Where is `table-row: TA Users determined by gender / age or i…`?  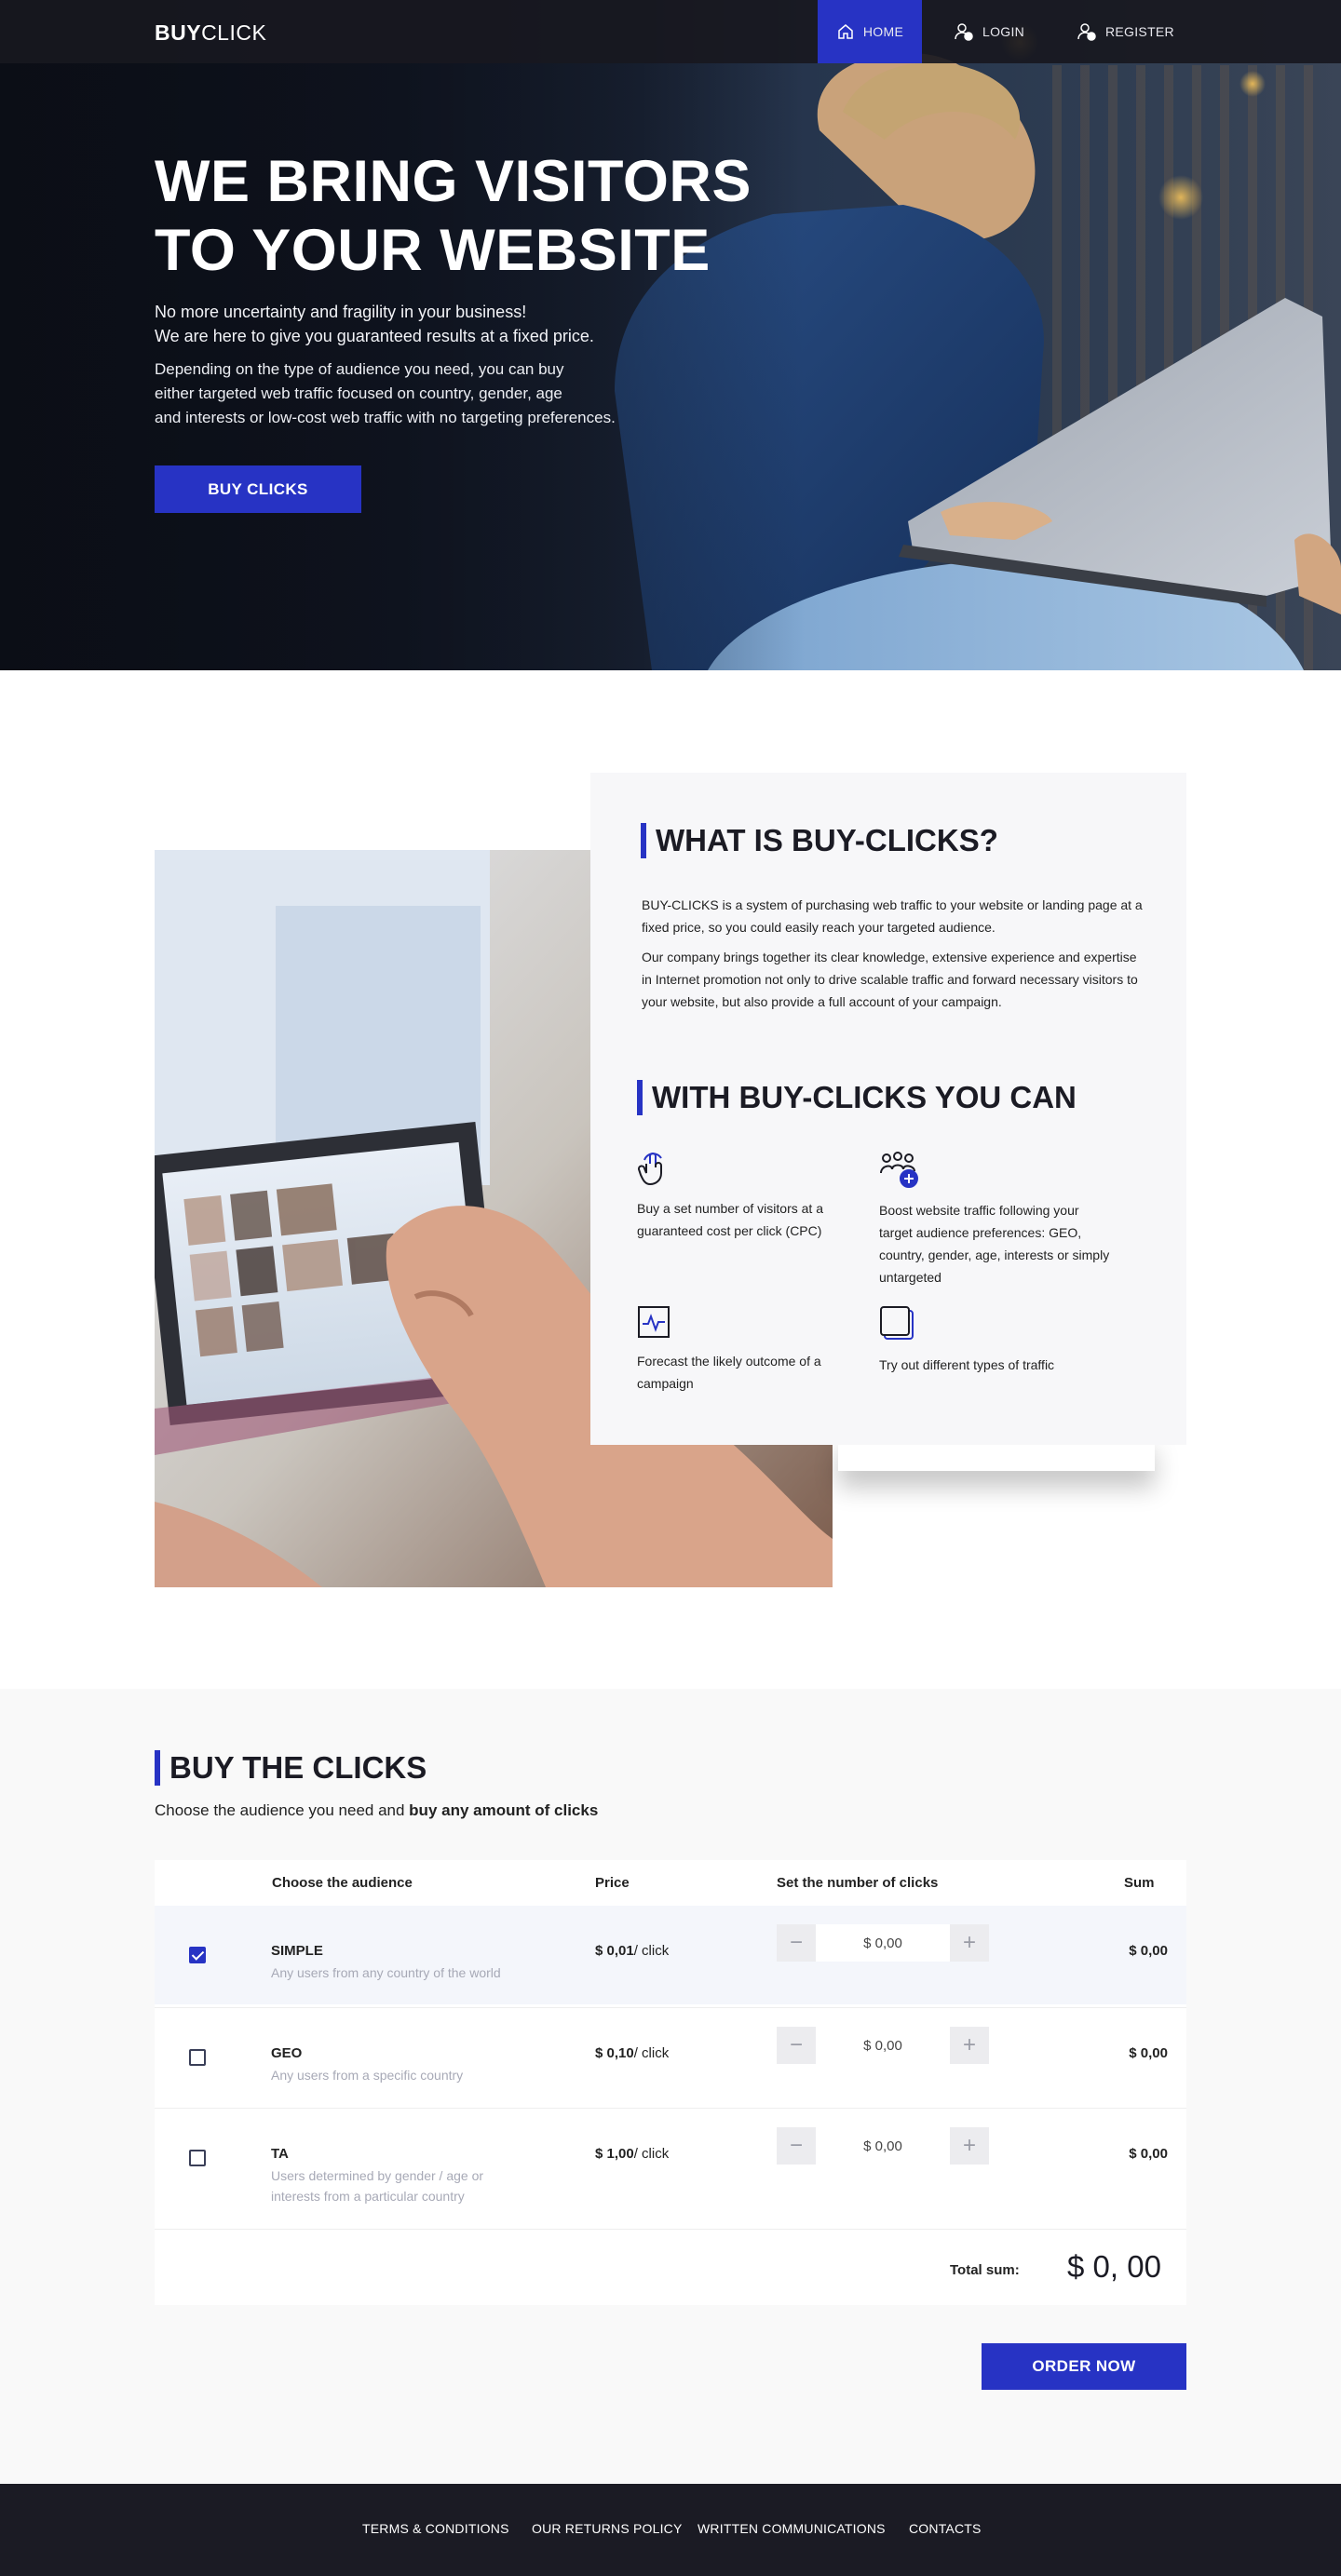
table-row: TA Users determined by gender / age or i… is located at coordinates (670, 2168).